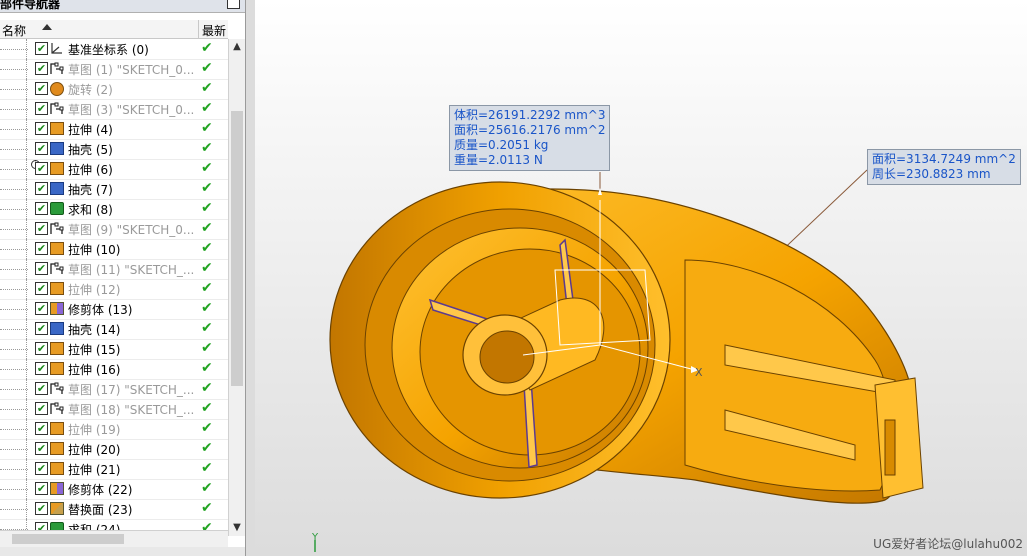 The image size is (1027, 556). What do you see at coordinates (114, 49) in the screenshot?
I see `tree-row: ✔ 基准坐标系 (0) ✔` at bounding box center [114, 49].